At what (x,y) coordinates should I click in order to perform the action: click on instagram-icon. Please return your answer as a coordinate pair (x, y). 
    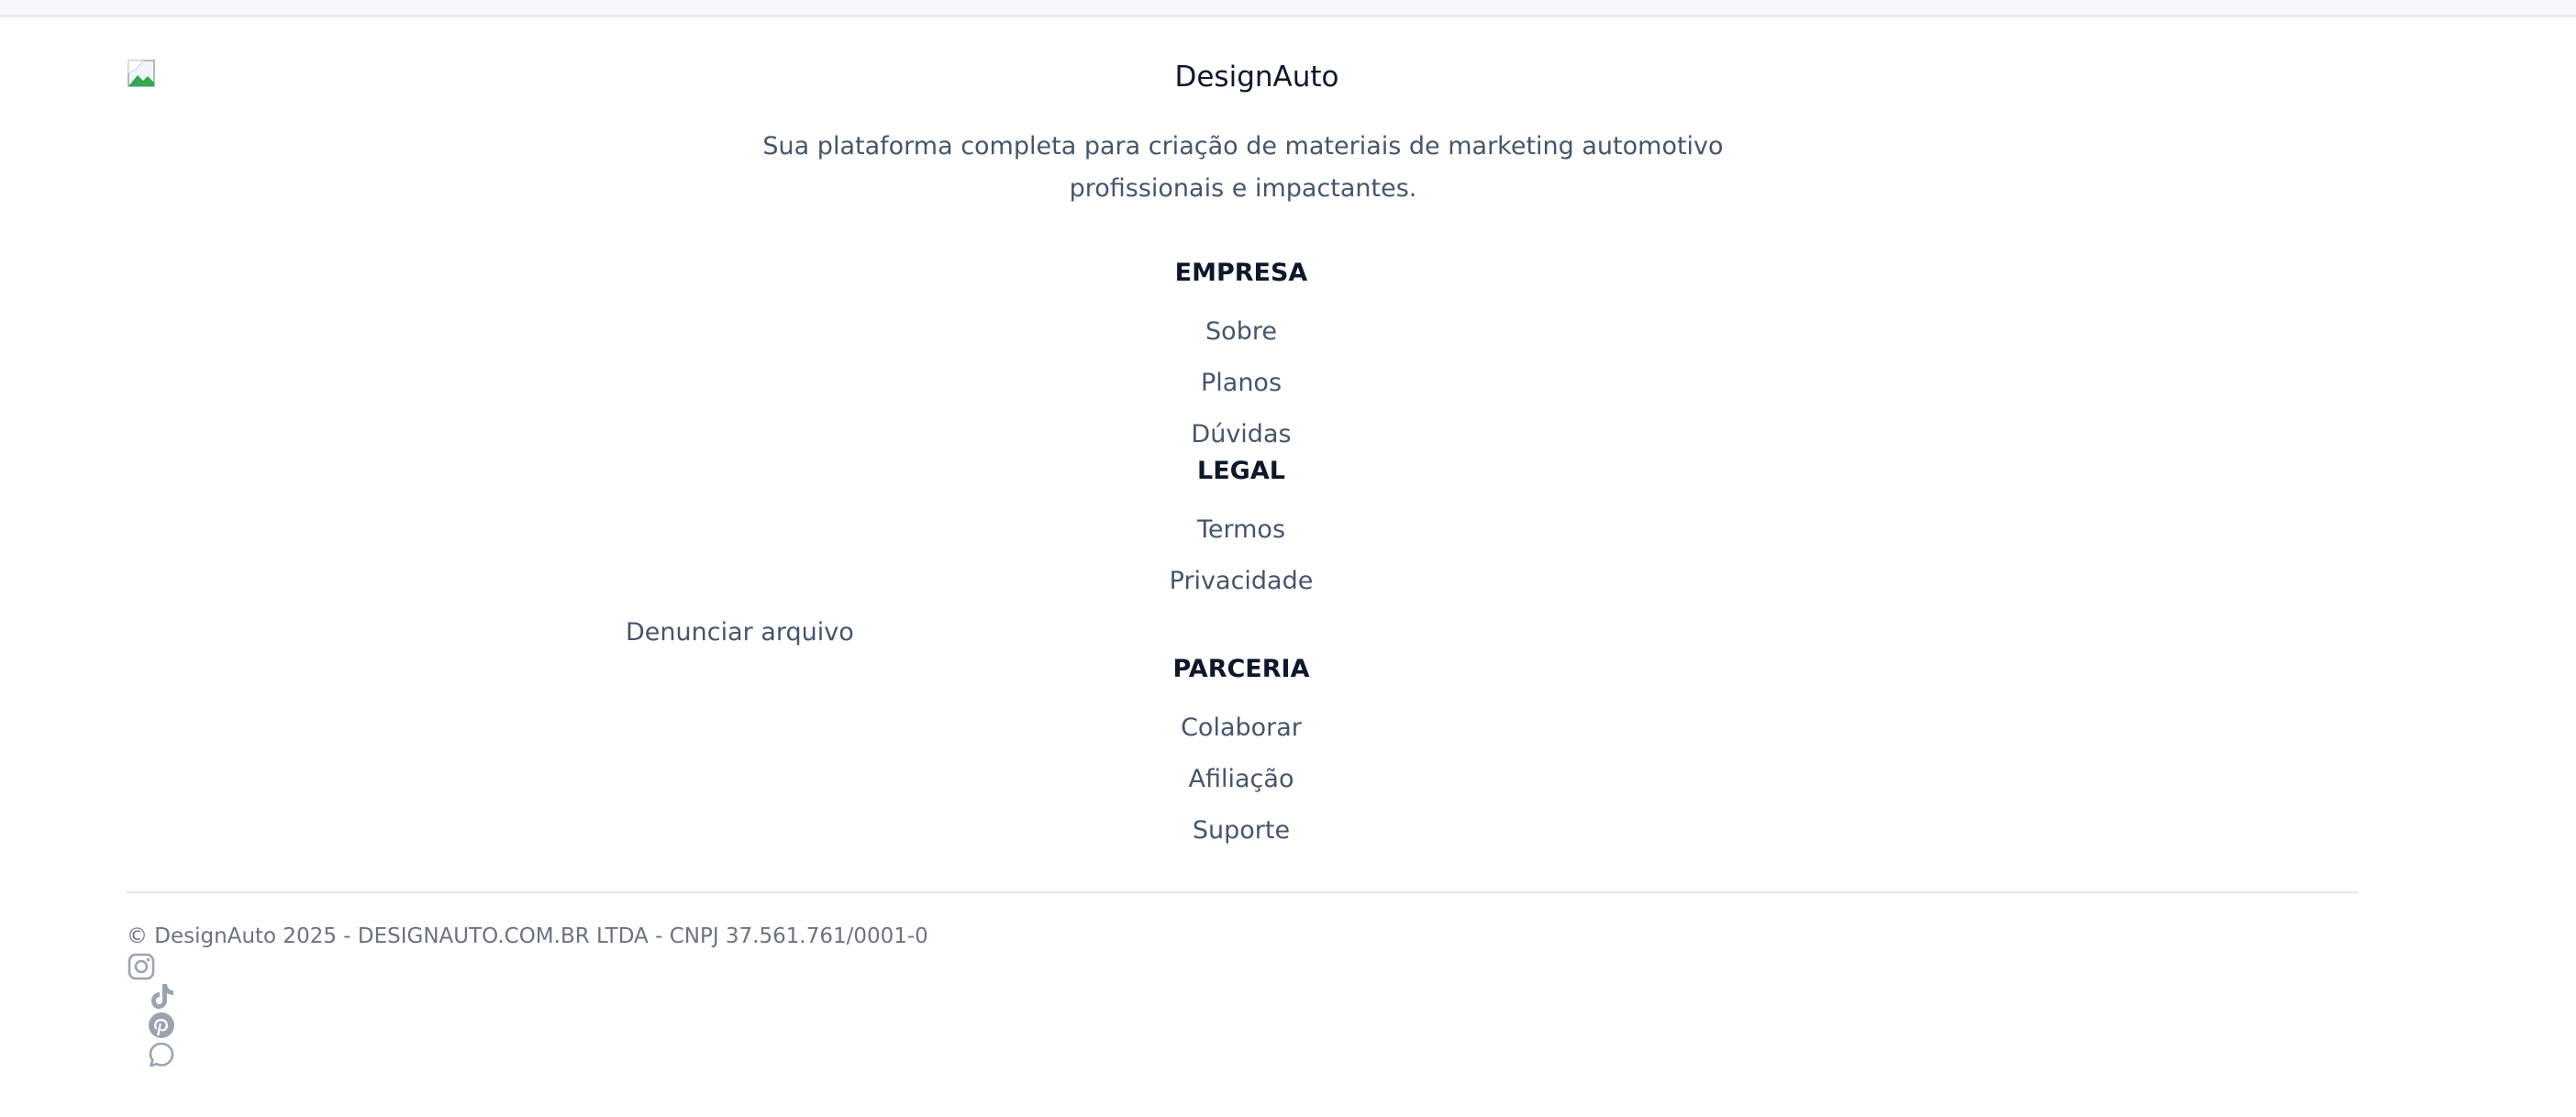
    Looking at the image, I should click on (141, 966).